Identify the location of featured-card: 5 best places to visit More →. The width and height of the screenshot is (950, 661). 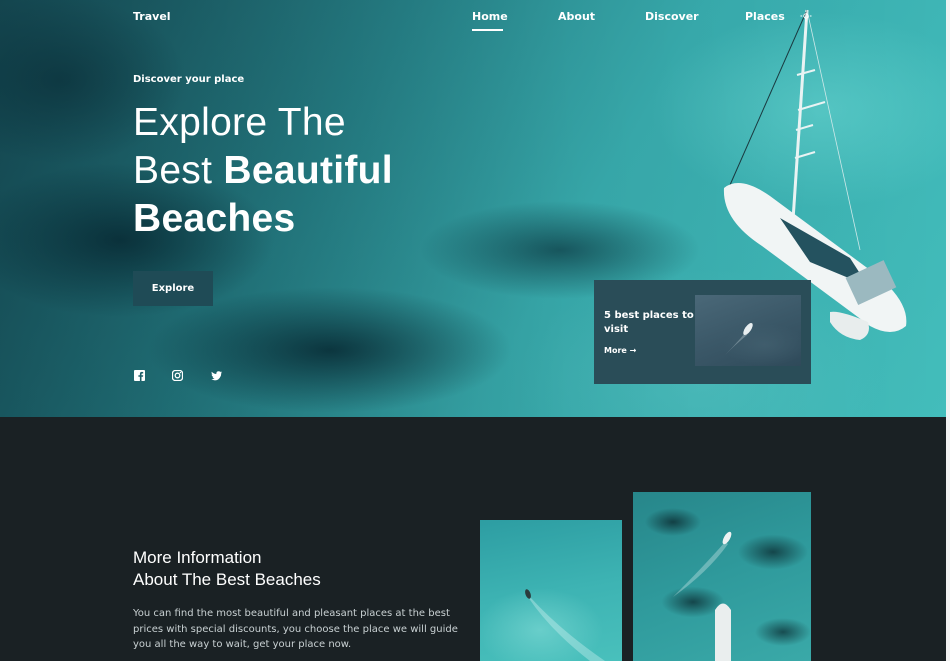
(702, 332).